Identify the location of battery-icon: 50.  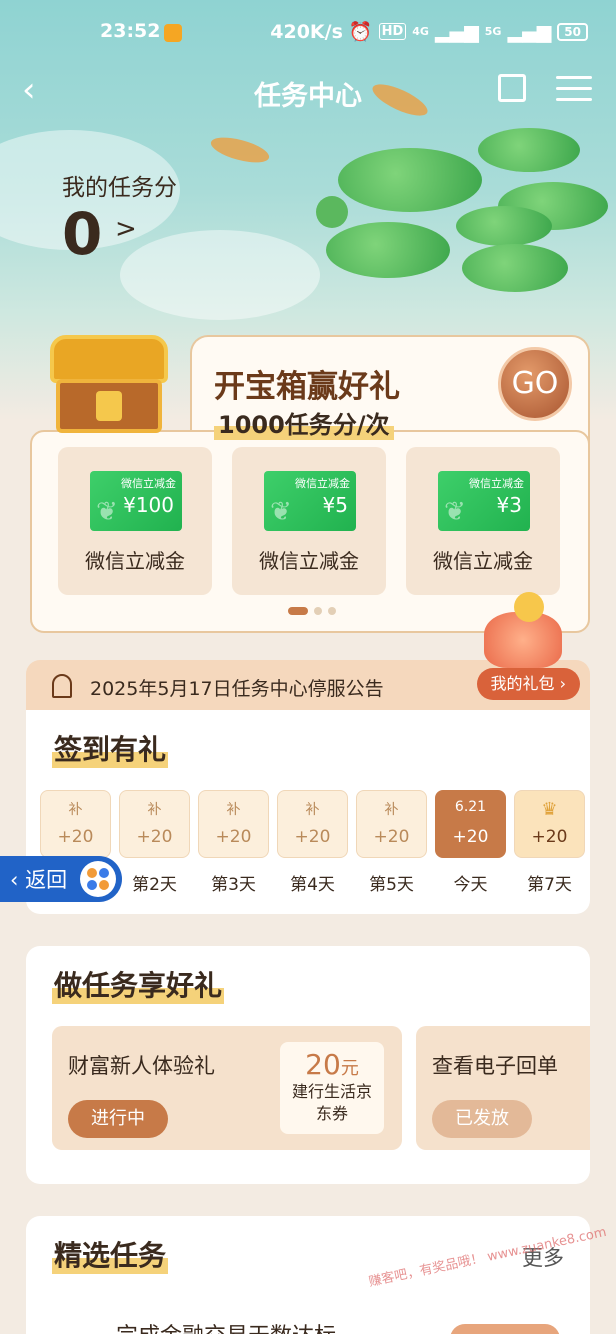
(572, 31).